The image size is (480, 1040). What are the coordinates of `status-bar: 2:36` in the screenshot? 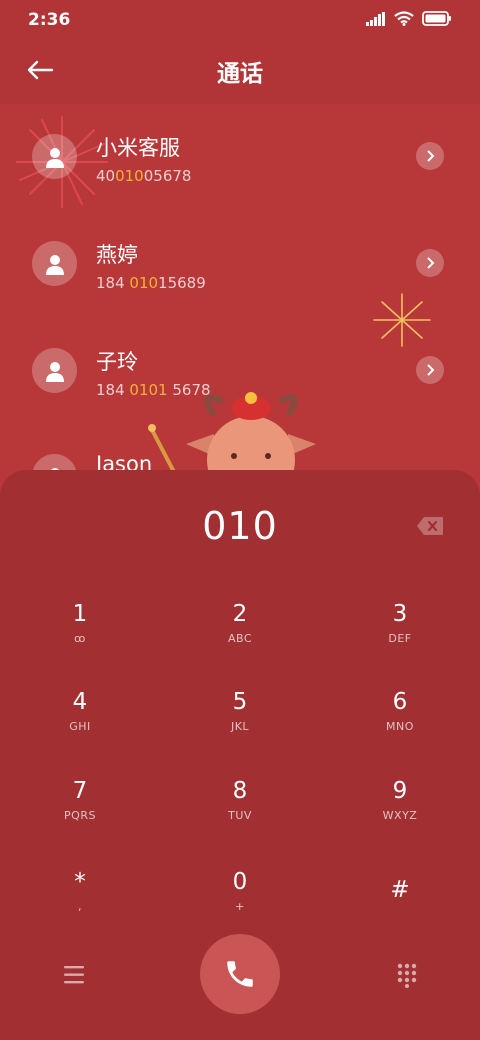 It's located at (240, 20).